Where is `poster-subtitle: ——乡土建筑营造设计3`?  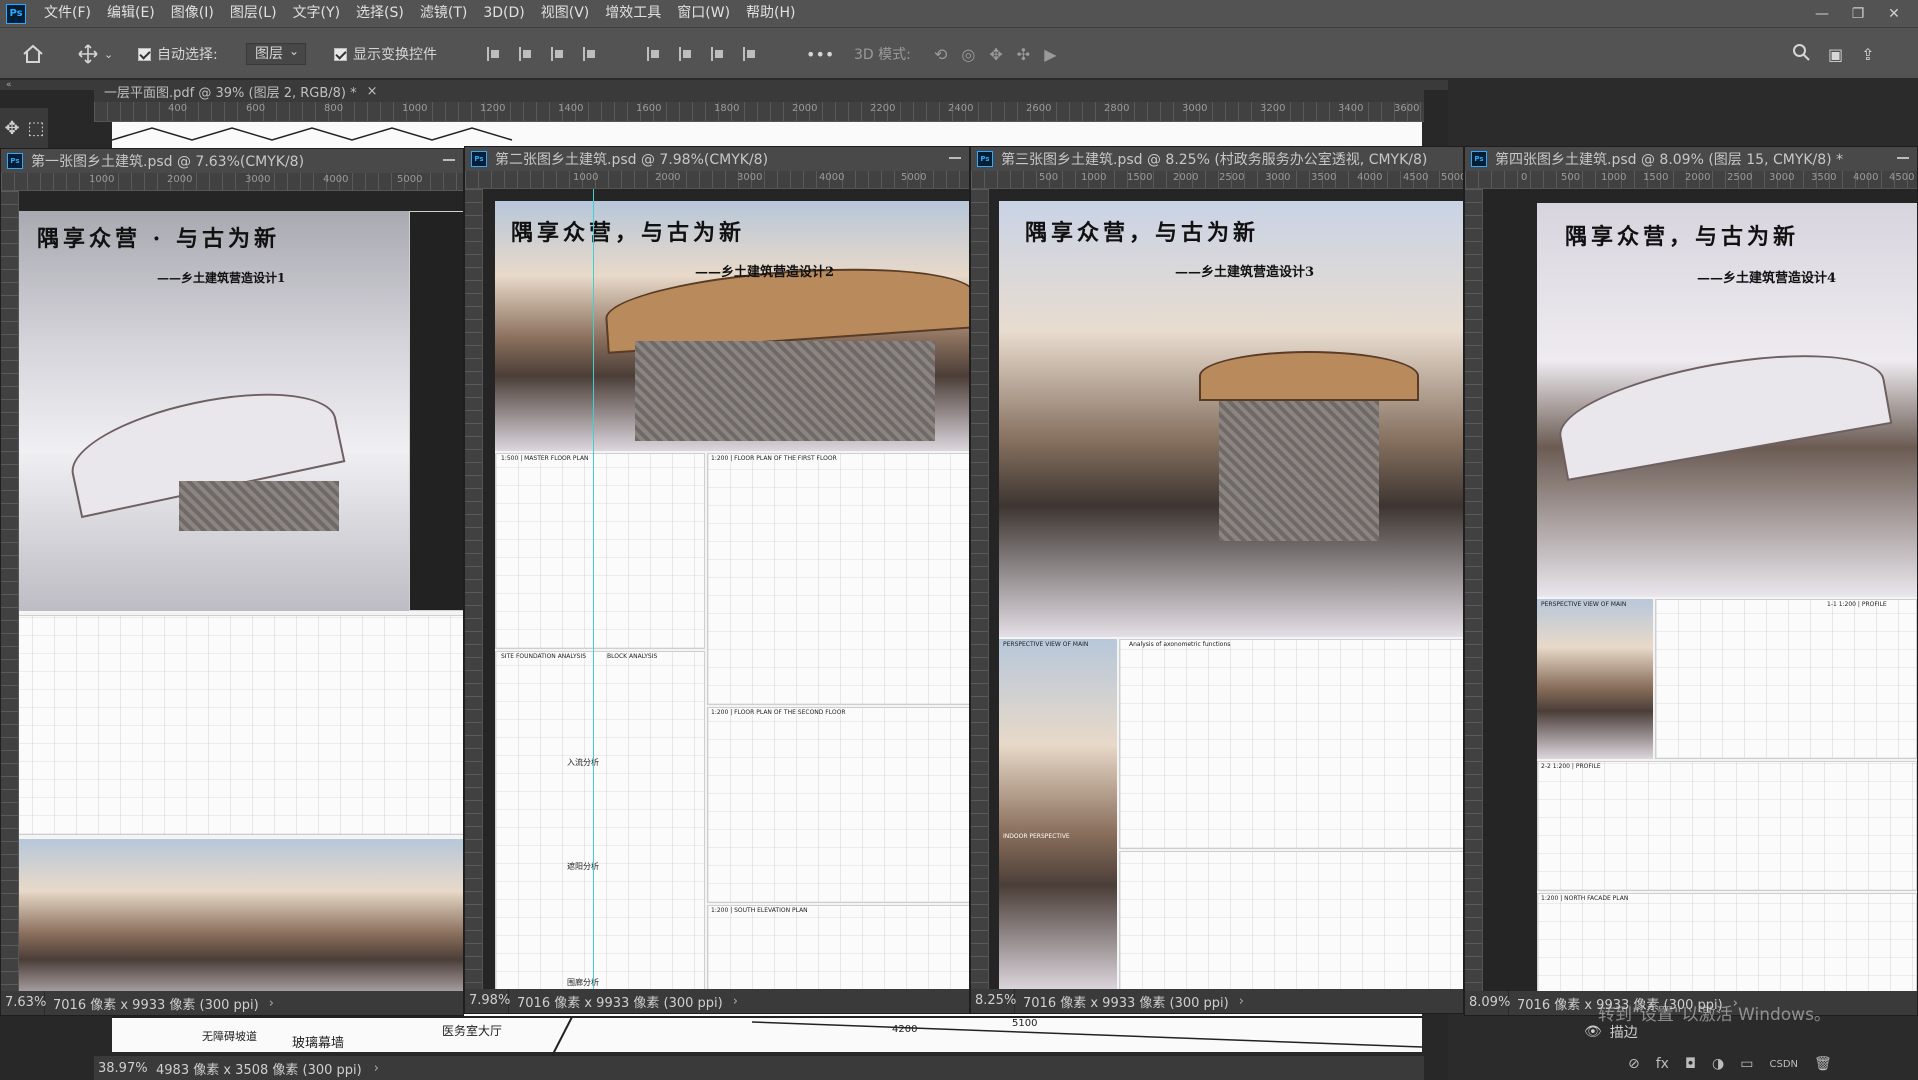 poster-subtitle: ——乡土建筑营造设计3 is located at coordinates (1245, 272).